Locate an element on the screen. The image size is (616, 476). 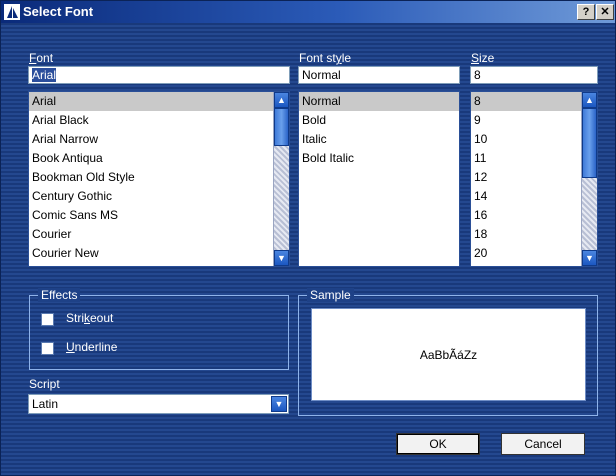
sample-text: AaBbÃáZz is located at coordinates (448, 355).